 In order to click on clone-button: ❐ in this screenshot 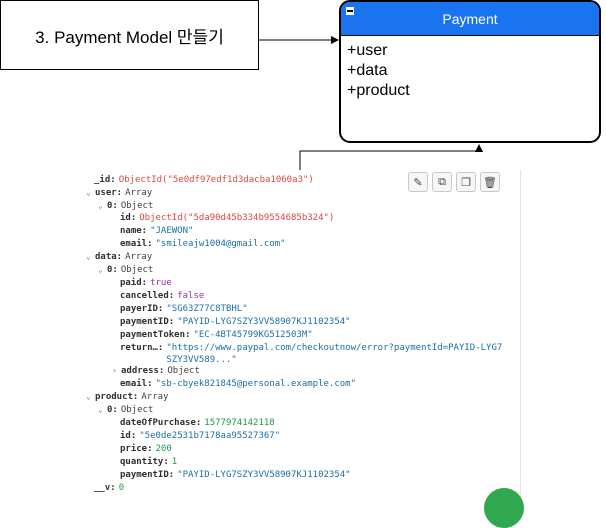, I will do `click(466, 182)`.